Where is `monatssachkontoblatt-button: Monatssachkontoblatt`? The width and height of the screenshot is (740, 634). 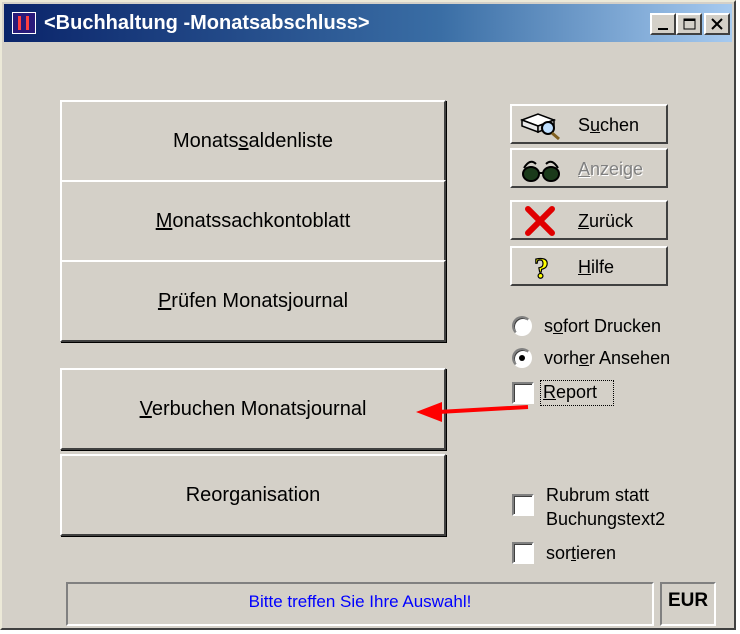
monatssachkontoblatt-button: Monatssachkontoblatt is located at coordinates (253, 221).